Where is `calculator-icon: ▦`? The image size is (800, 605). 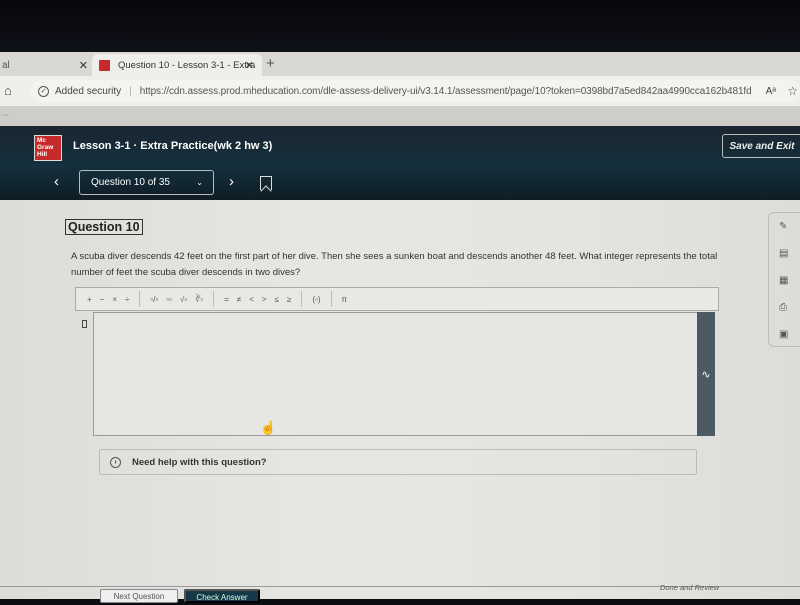 calculator-icon: ▦ is located at coordinates (785, 281).